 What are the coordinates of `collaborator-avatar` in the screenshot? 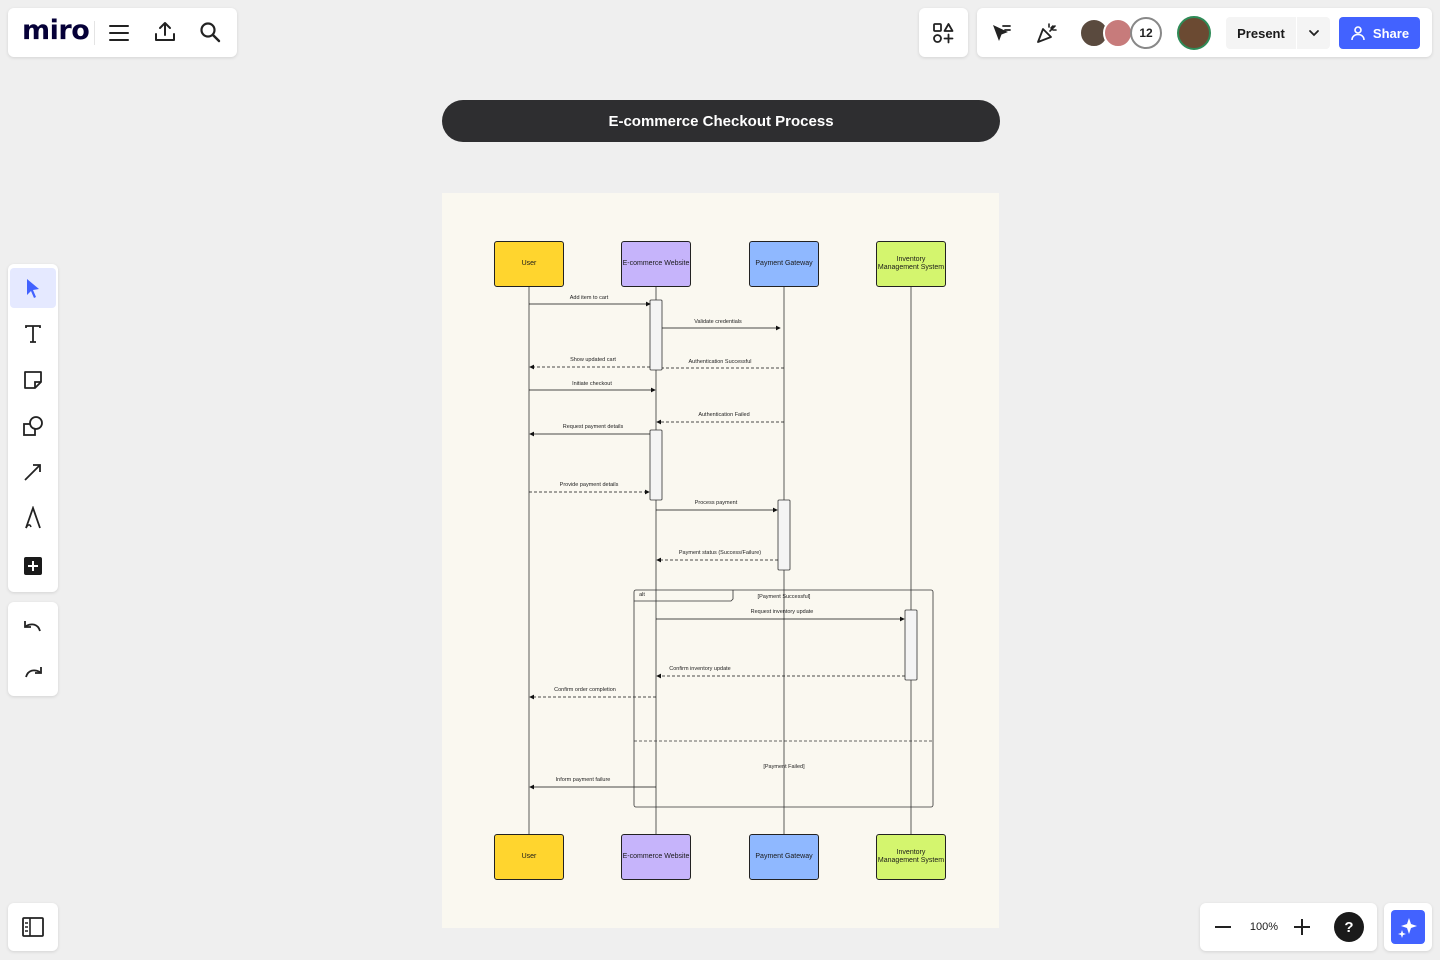 It's located at (1118, 33).